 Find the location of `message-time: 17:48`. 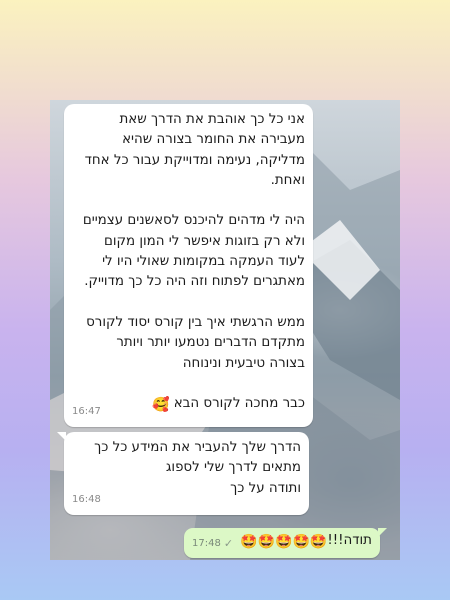

message-time: 17:48 is located at coordinates (206, 543).